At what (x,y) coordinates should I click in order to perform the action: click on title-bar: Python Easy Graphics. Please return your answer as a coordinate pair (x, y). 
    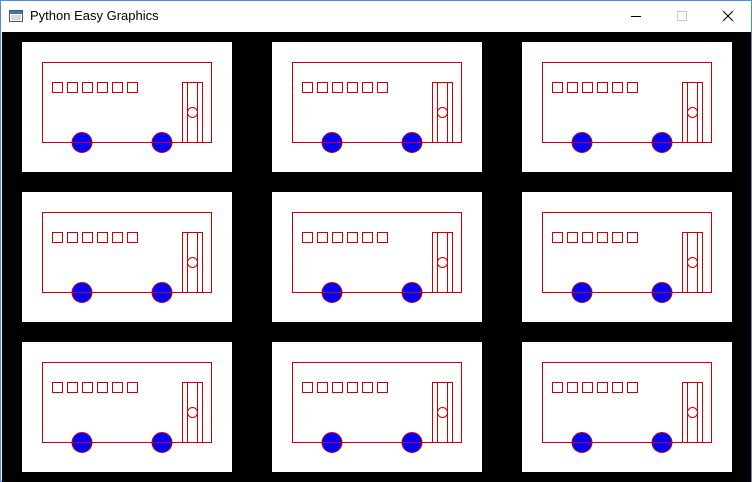
    Looking at the image, I should click on (376, 16).